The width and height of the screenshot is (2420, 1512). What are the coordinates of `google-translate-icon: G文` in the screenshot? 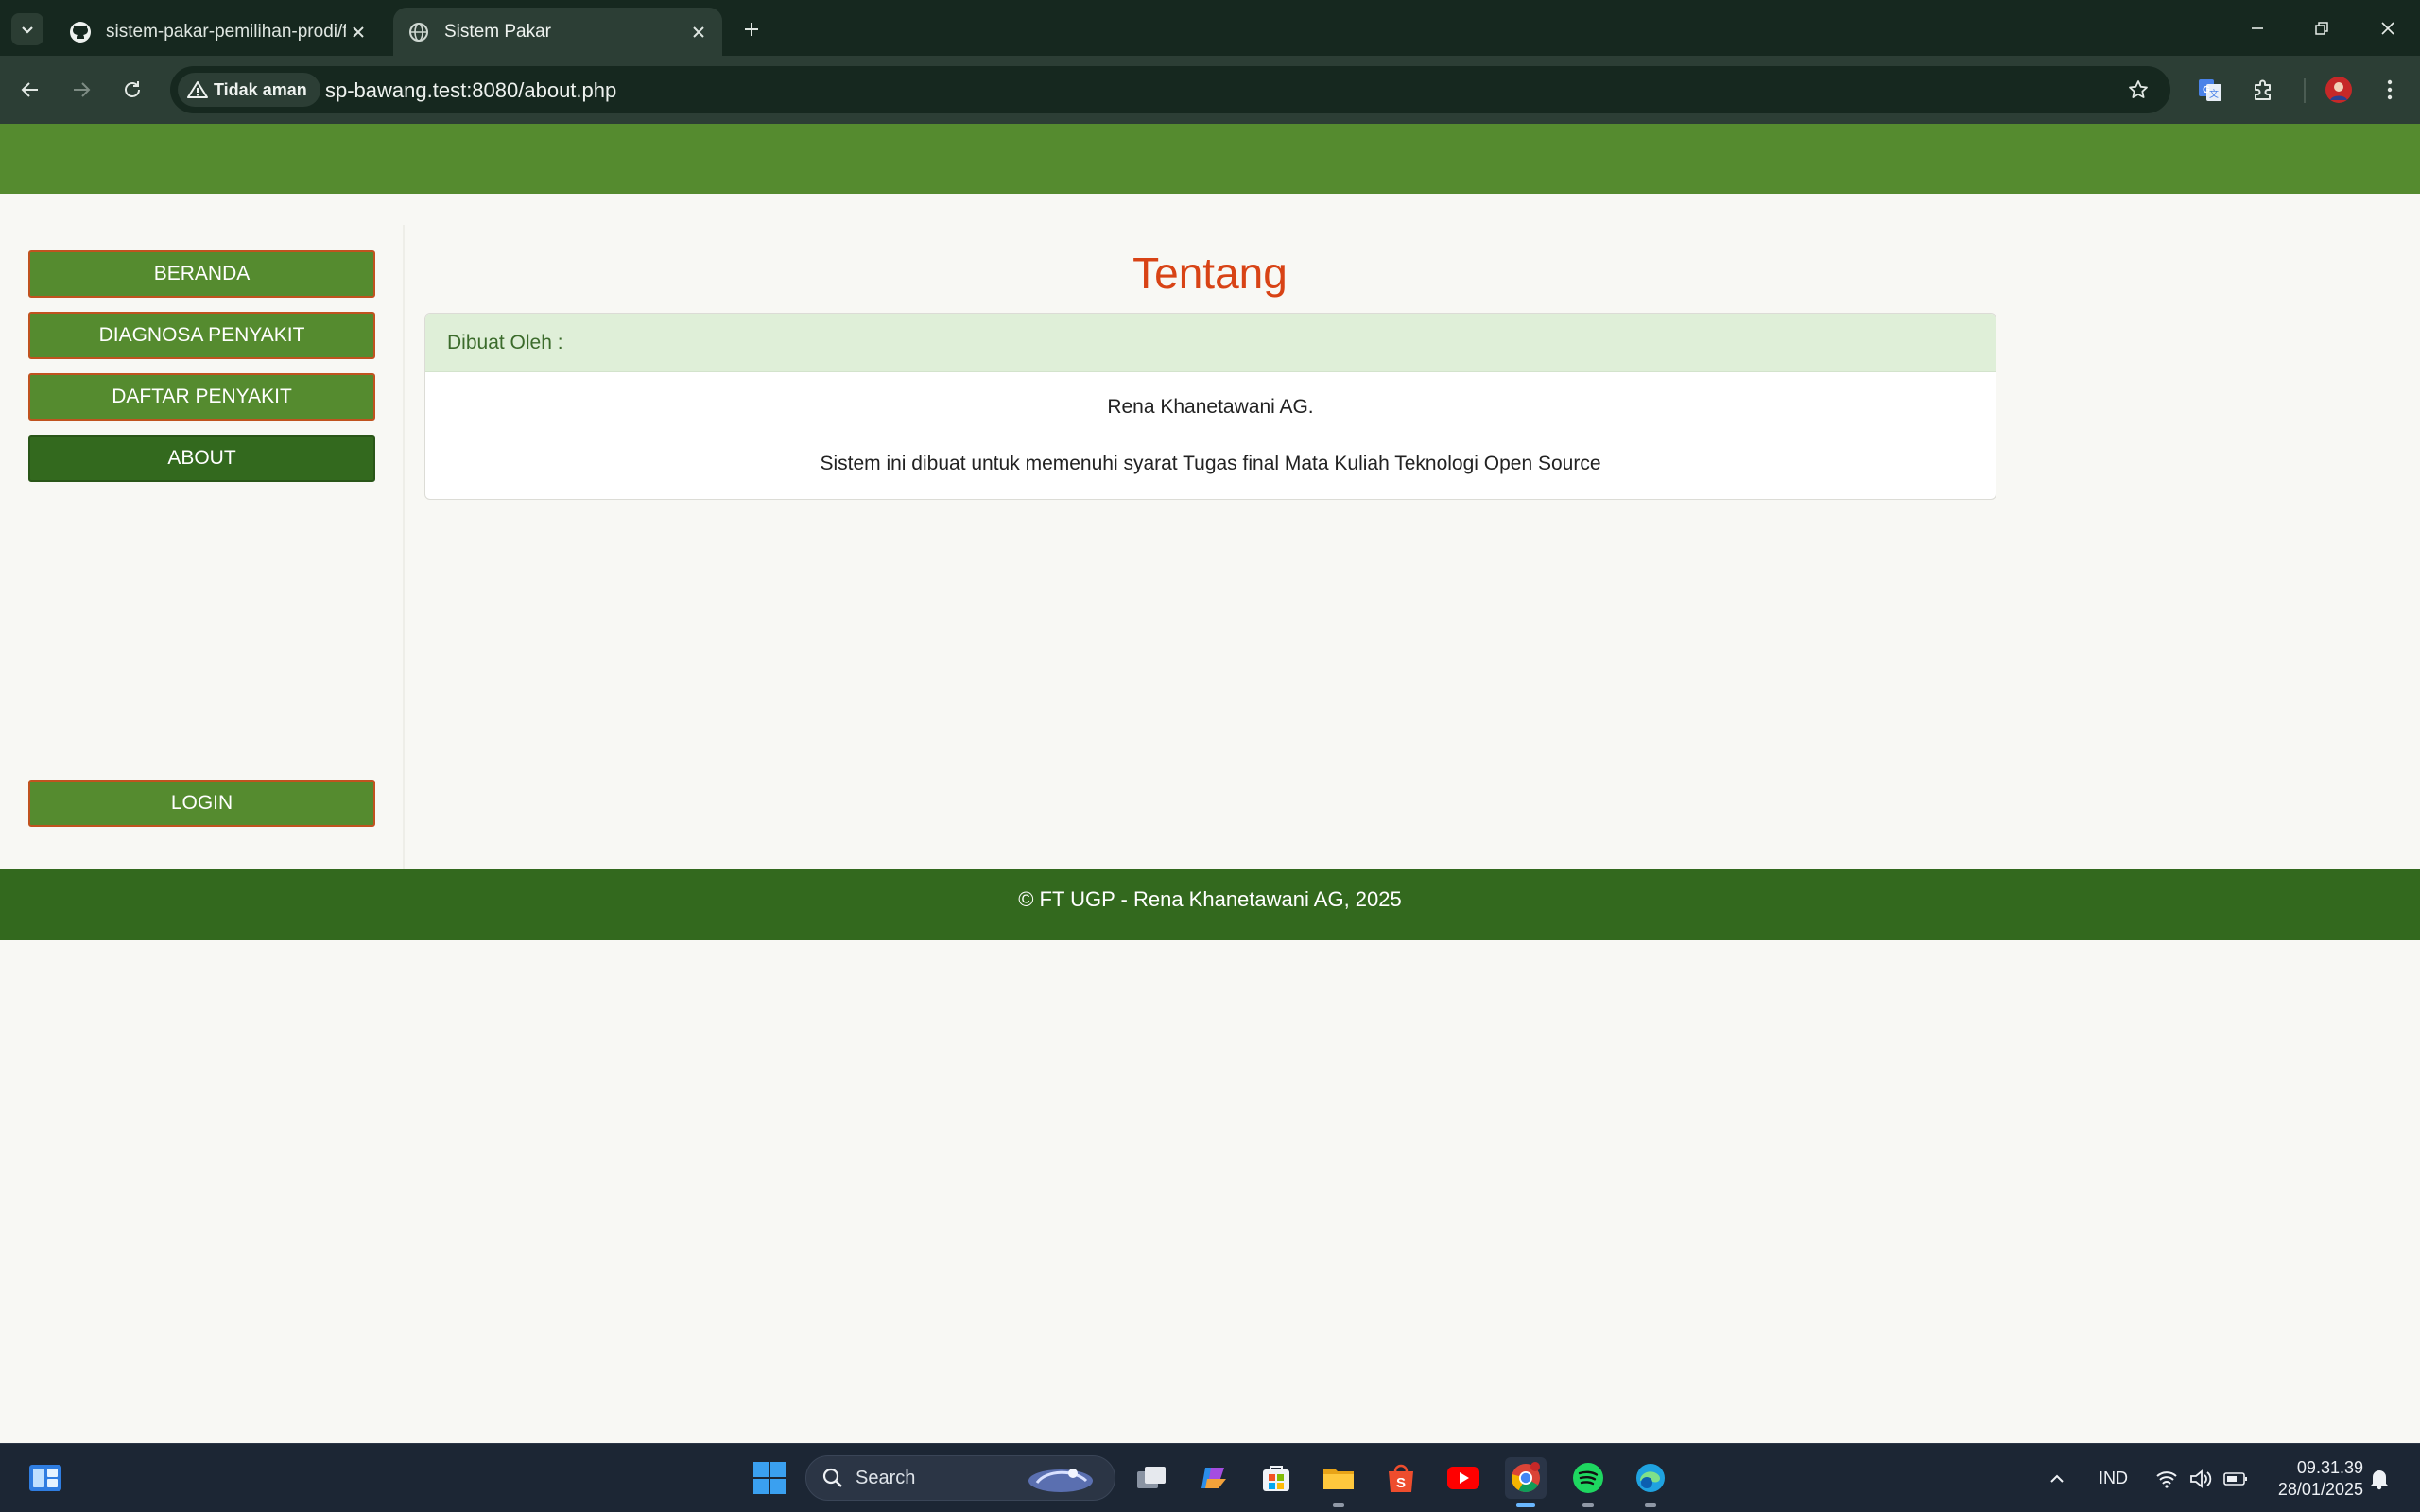 It's located at (2210, 90).